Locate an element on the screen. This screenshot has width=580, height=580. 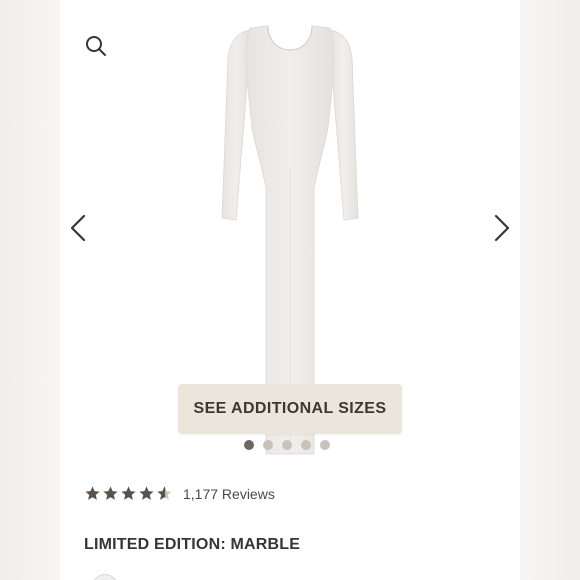
search-icon is located at coordinates (96, 46).